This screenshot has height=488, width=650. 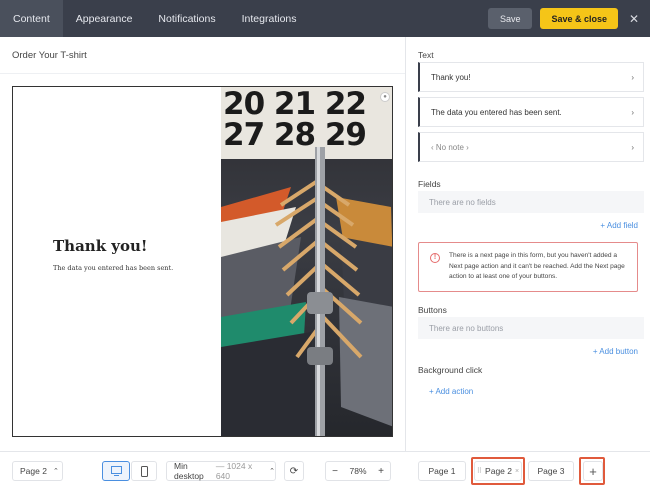 What do you see at coordinates (450, 370) in the screenshot?
I see `section-label-background-click: Background click` at bounding box center [450, 370].